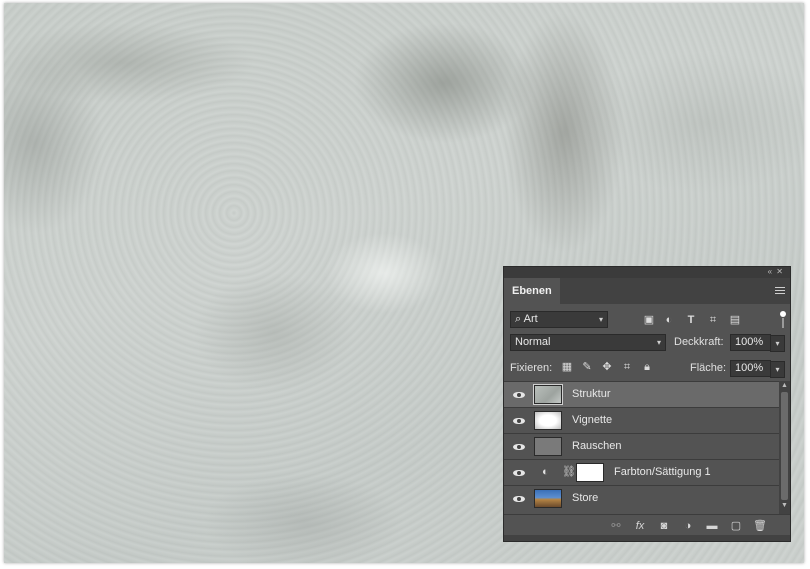  What do you see at coordinates (567, 367) in the screenshot?
I see `lock-transparency-icon: ▦` at bounding box center [567, 367].